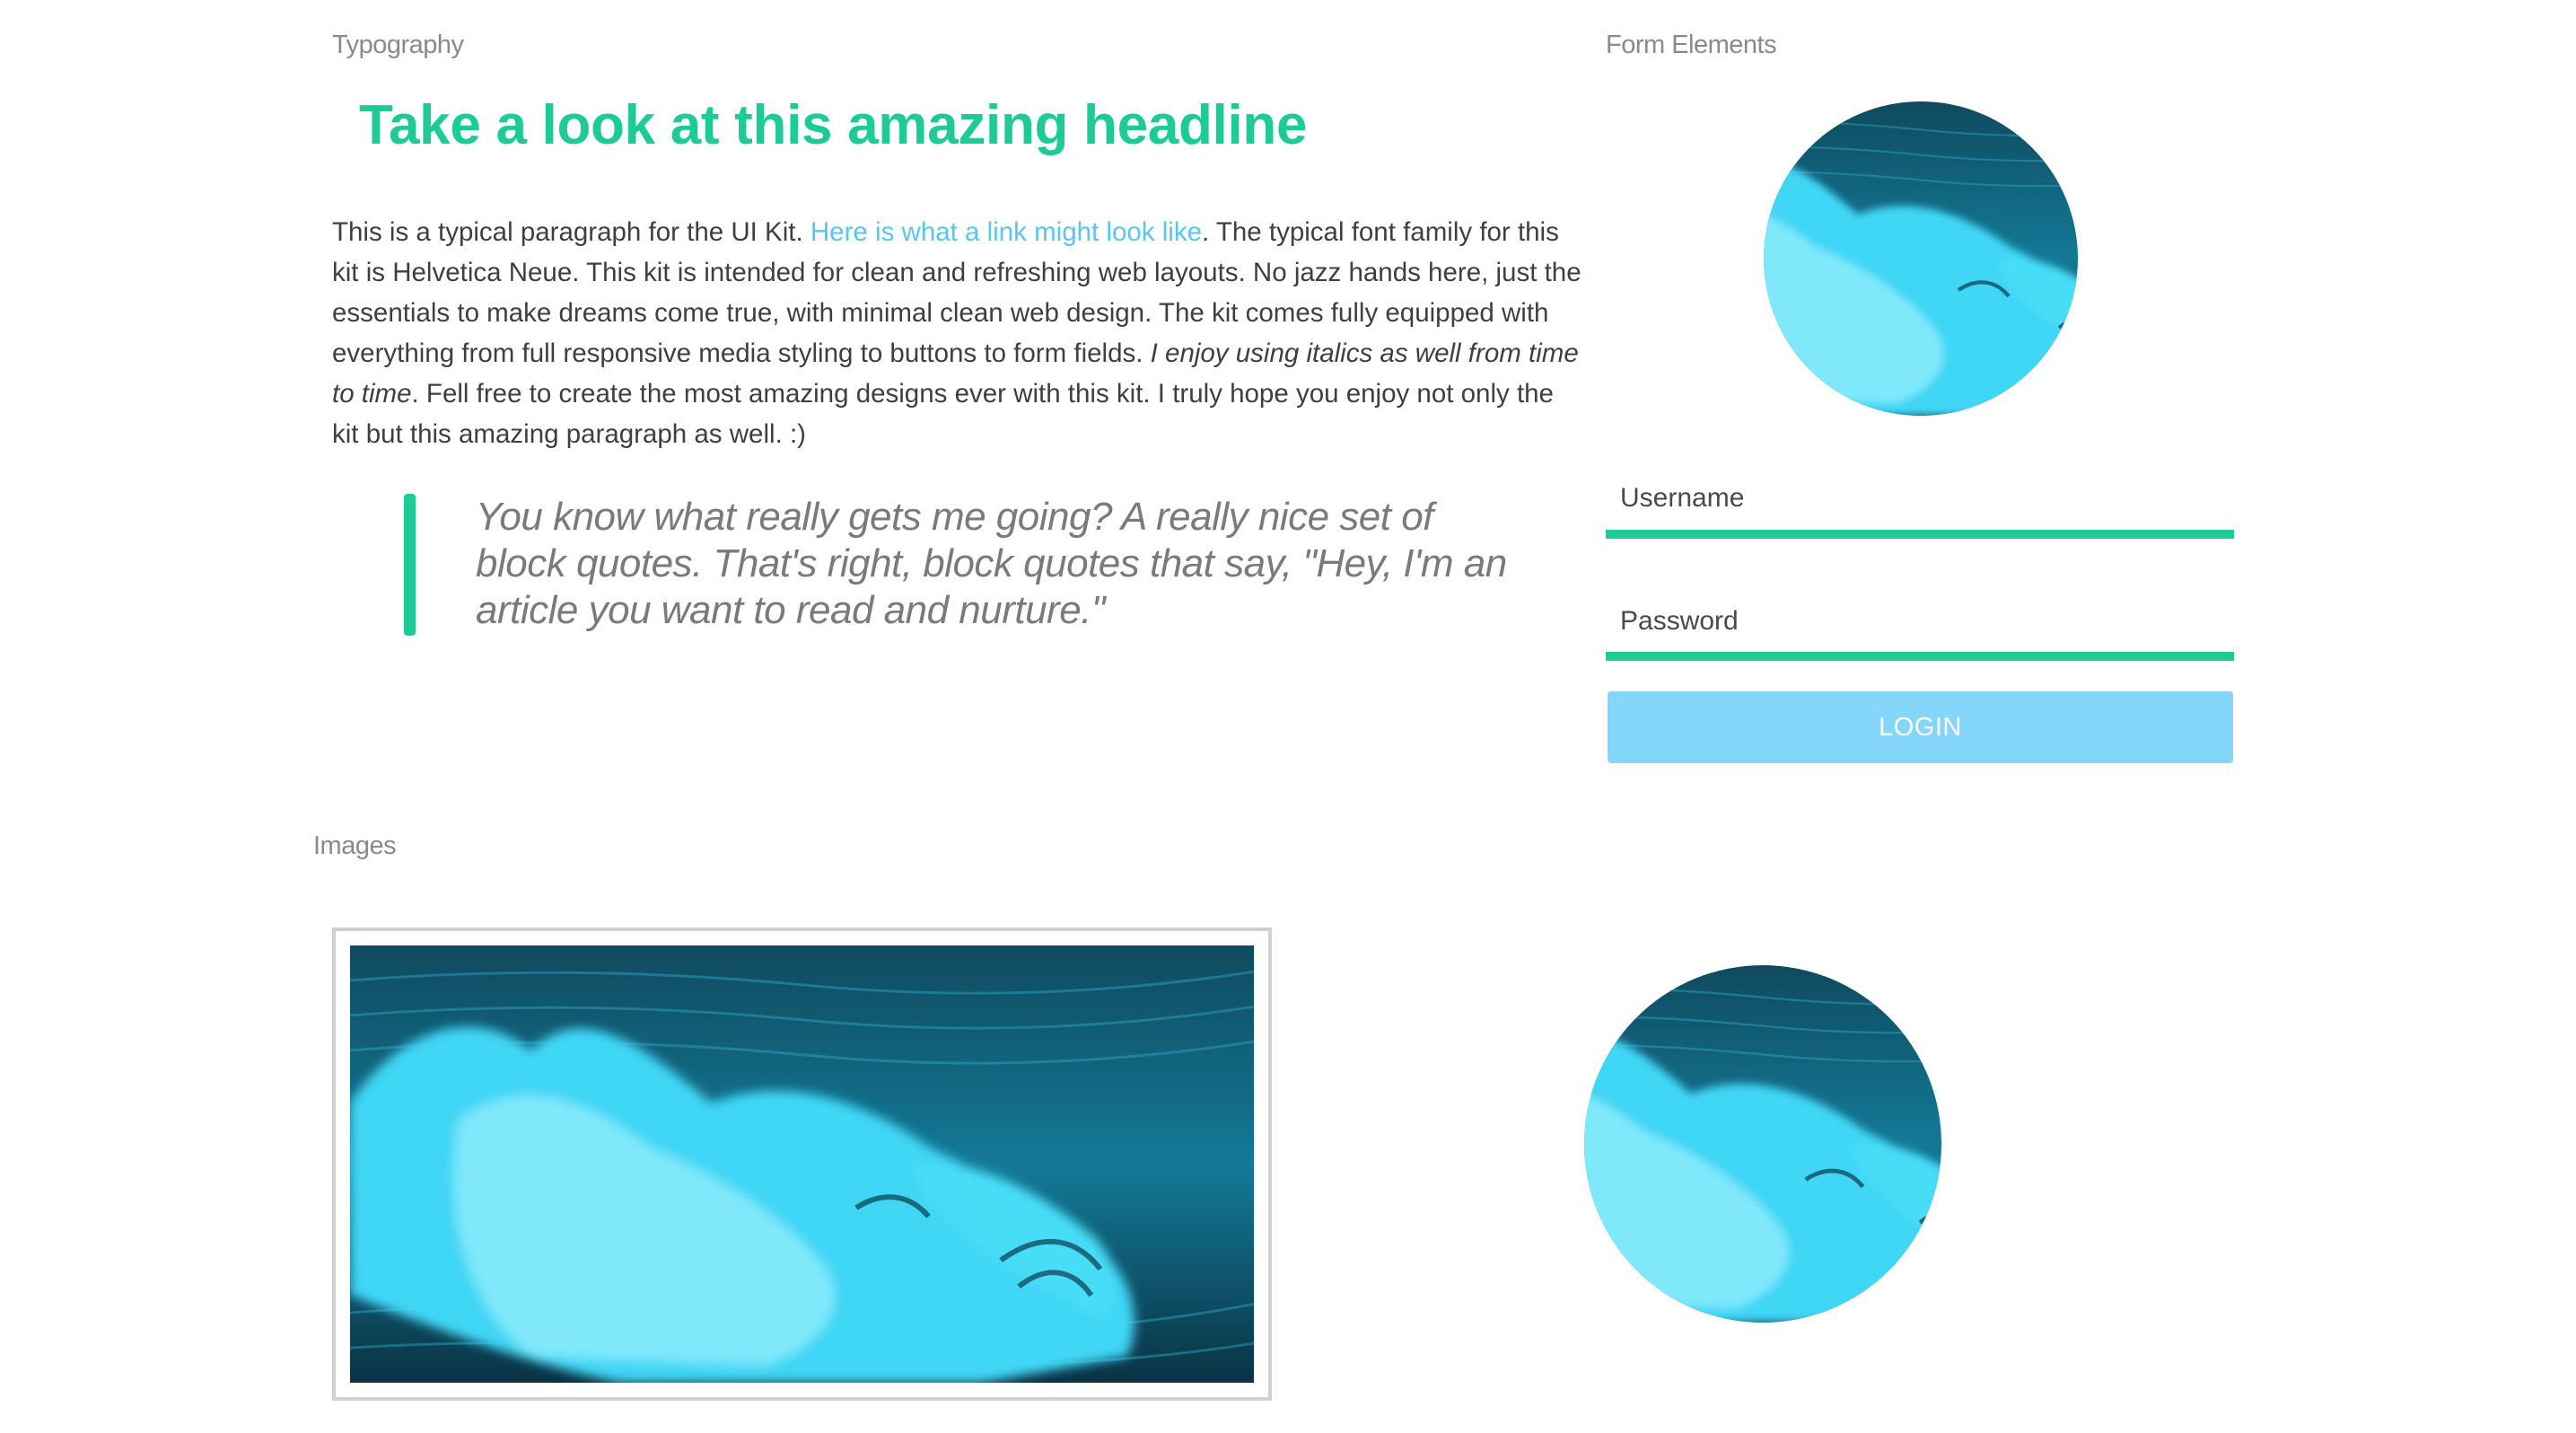 This screenshot has height=1433, width=2576. I want to click on username-label: Username, so click(1682, 498).